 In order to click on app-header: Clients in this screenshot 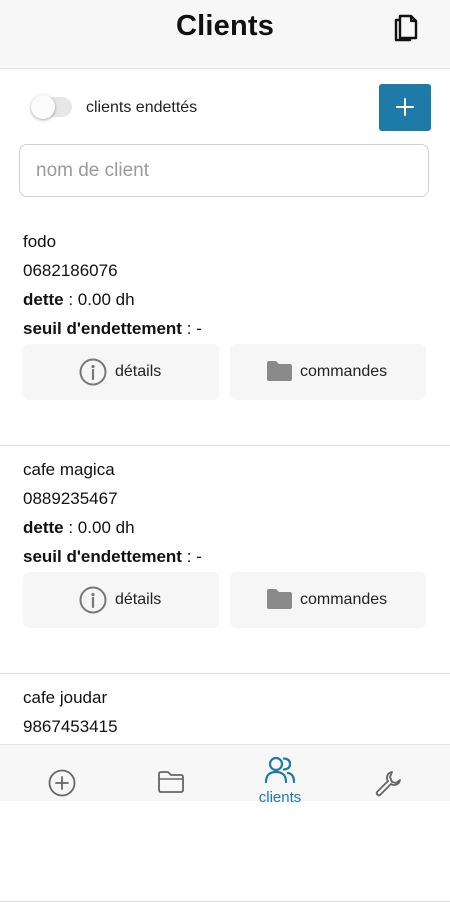, I will do `click(225, 34)`.